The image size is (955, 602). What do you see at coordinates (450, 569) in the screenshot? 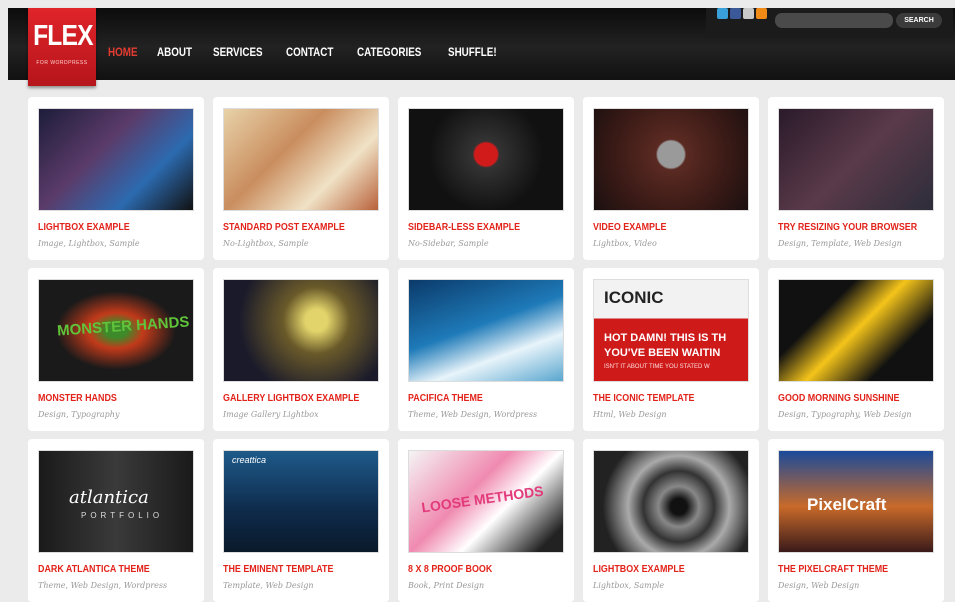
I see `post-title: 8 X 8 PROOF BOOK` at bounding box center [450, 569].